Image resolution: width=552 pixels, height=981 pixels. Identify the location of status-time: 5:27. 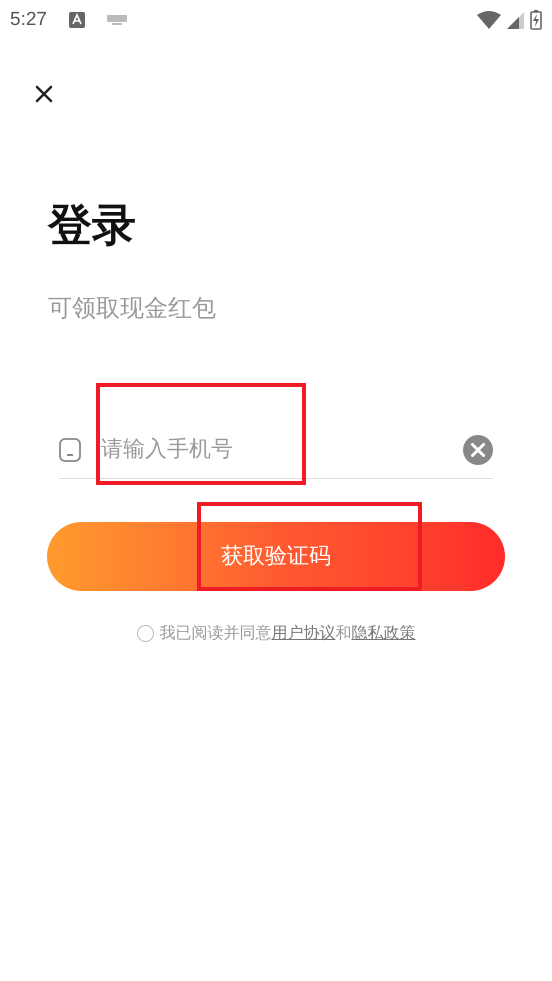
(28, 20).